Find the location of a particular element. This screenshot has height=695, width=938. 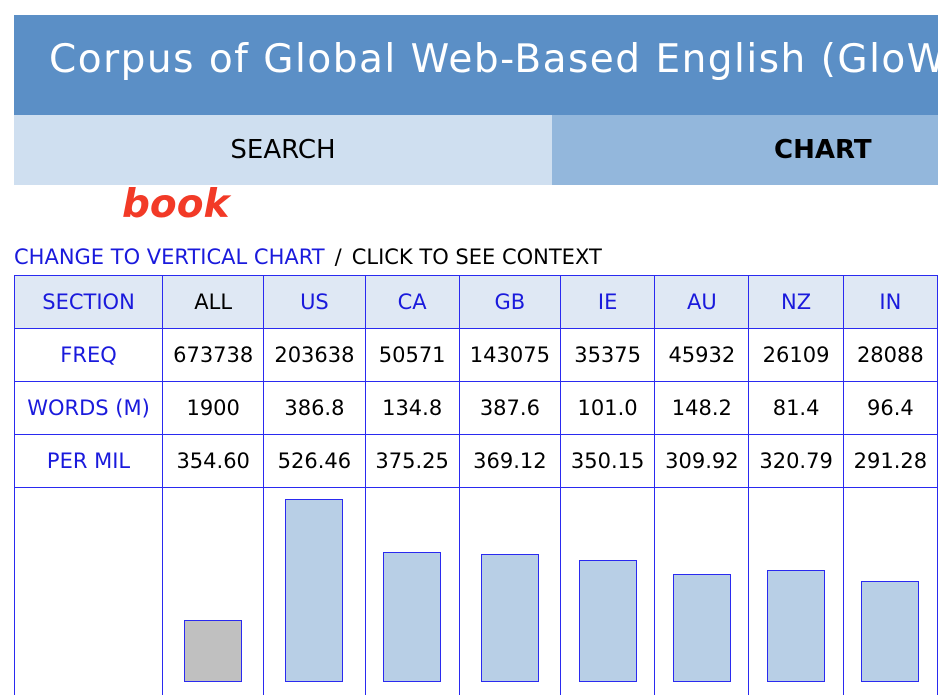

bar-nz is located at coordinates (796, 626).